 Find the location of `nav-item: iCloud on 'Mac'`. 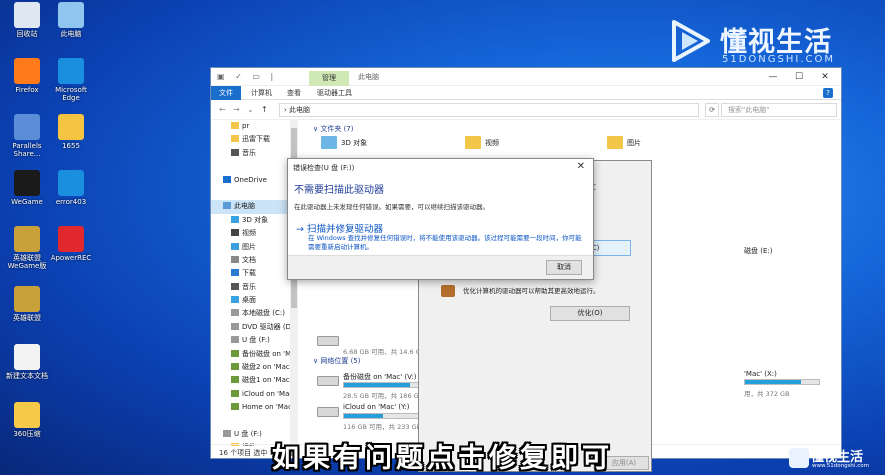

nav-item: iCloud on 'Mac' is located at coordinates (250, 394).